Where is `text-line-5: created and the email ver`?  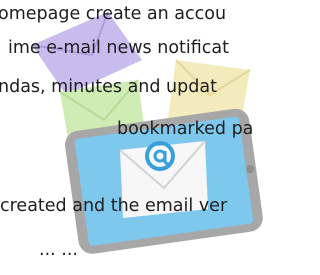
text-line-5: created and the email ver is located at coordinates (114, 206).